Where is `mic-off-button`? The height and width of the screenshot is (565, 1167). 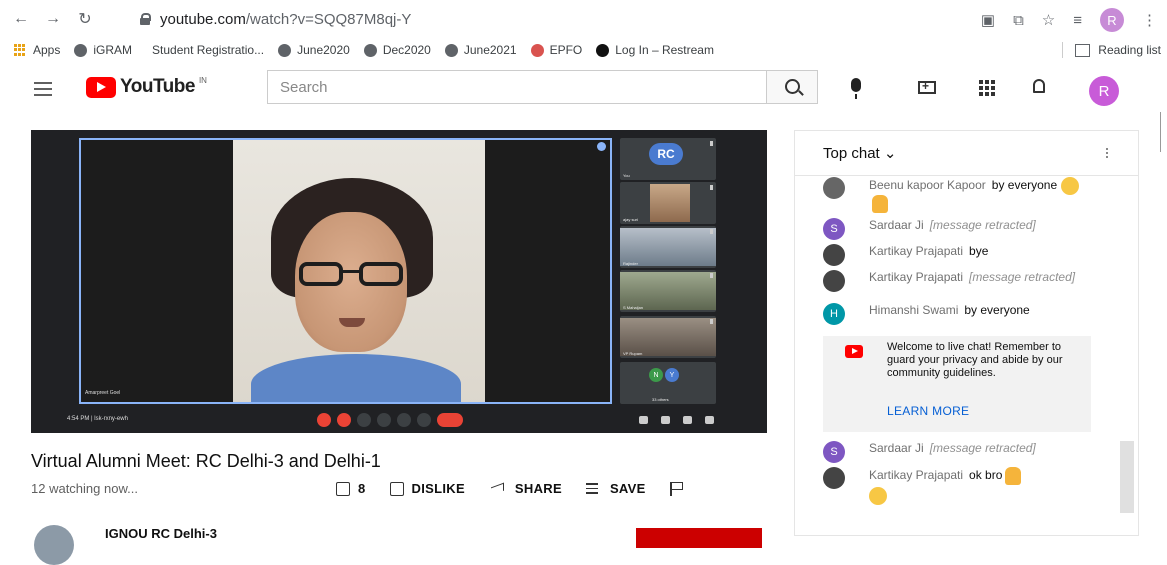 mic-off-button is located at coordinates (324, 420).